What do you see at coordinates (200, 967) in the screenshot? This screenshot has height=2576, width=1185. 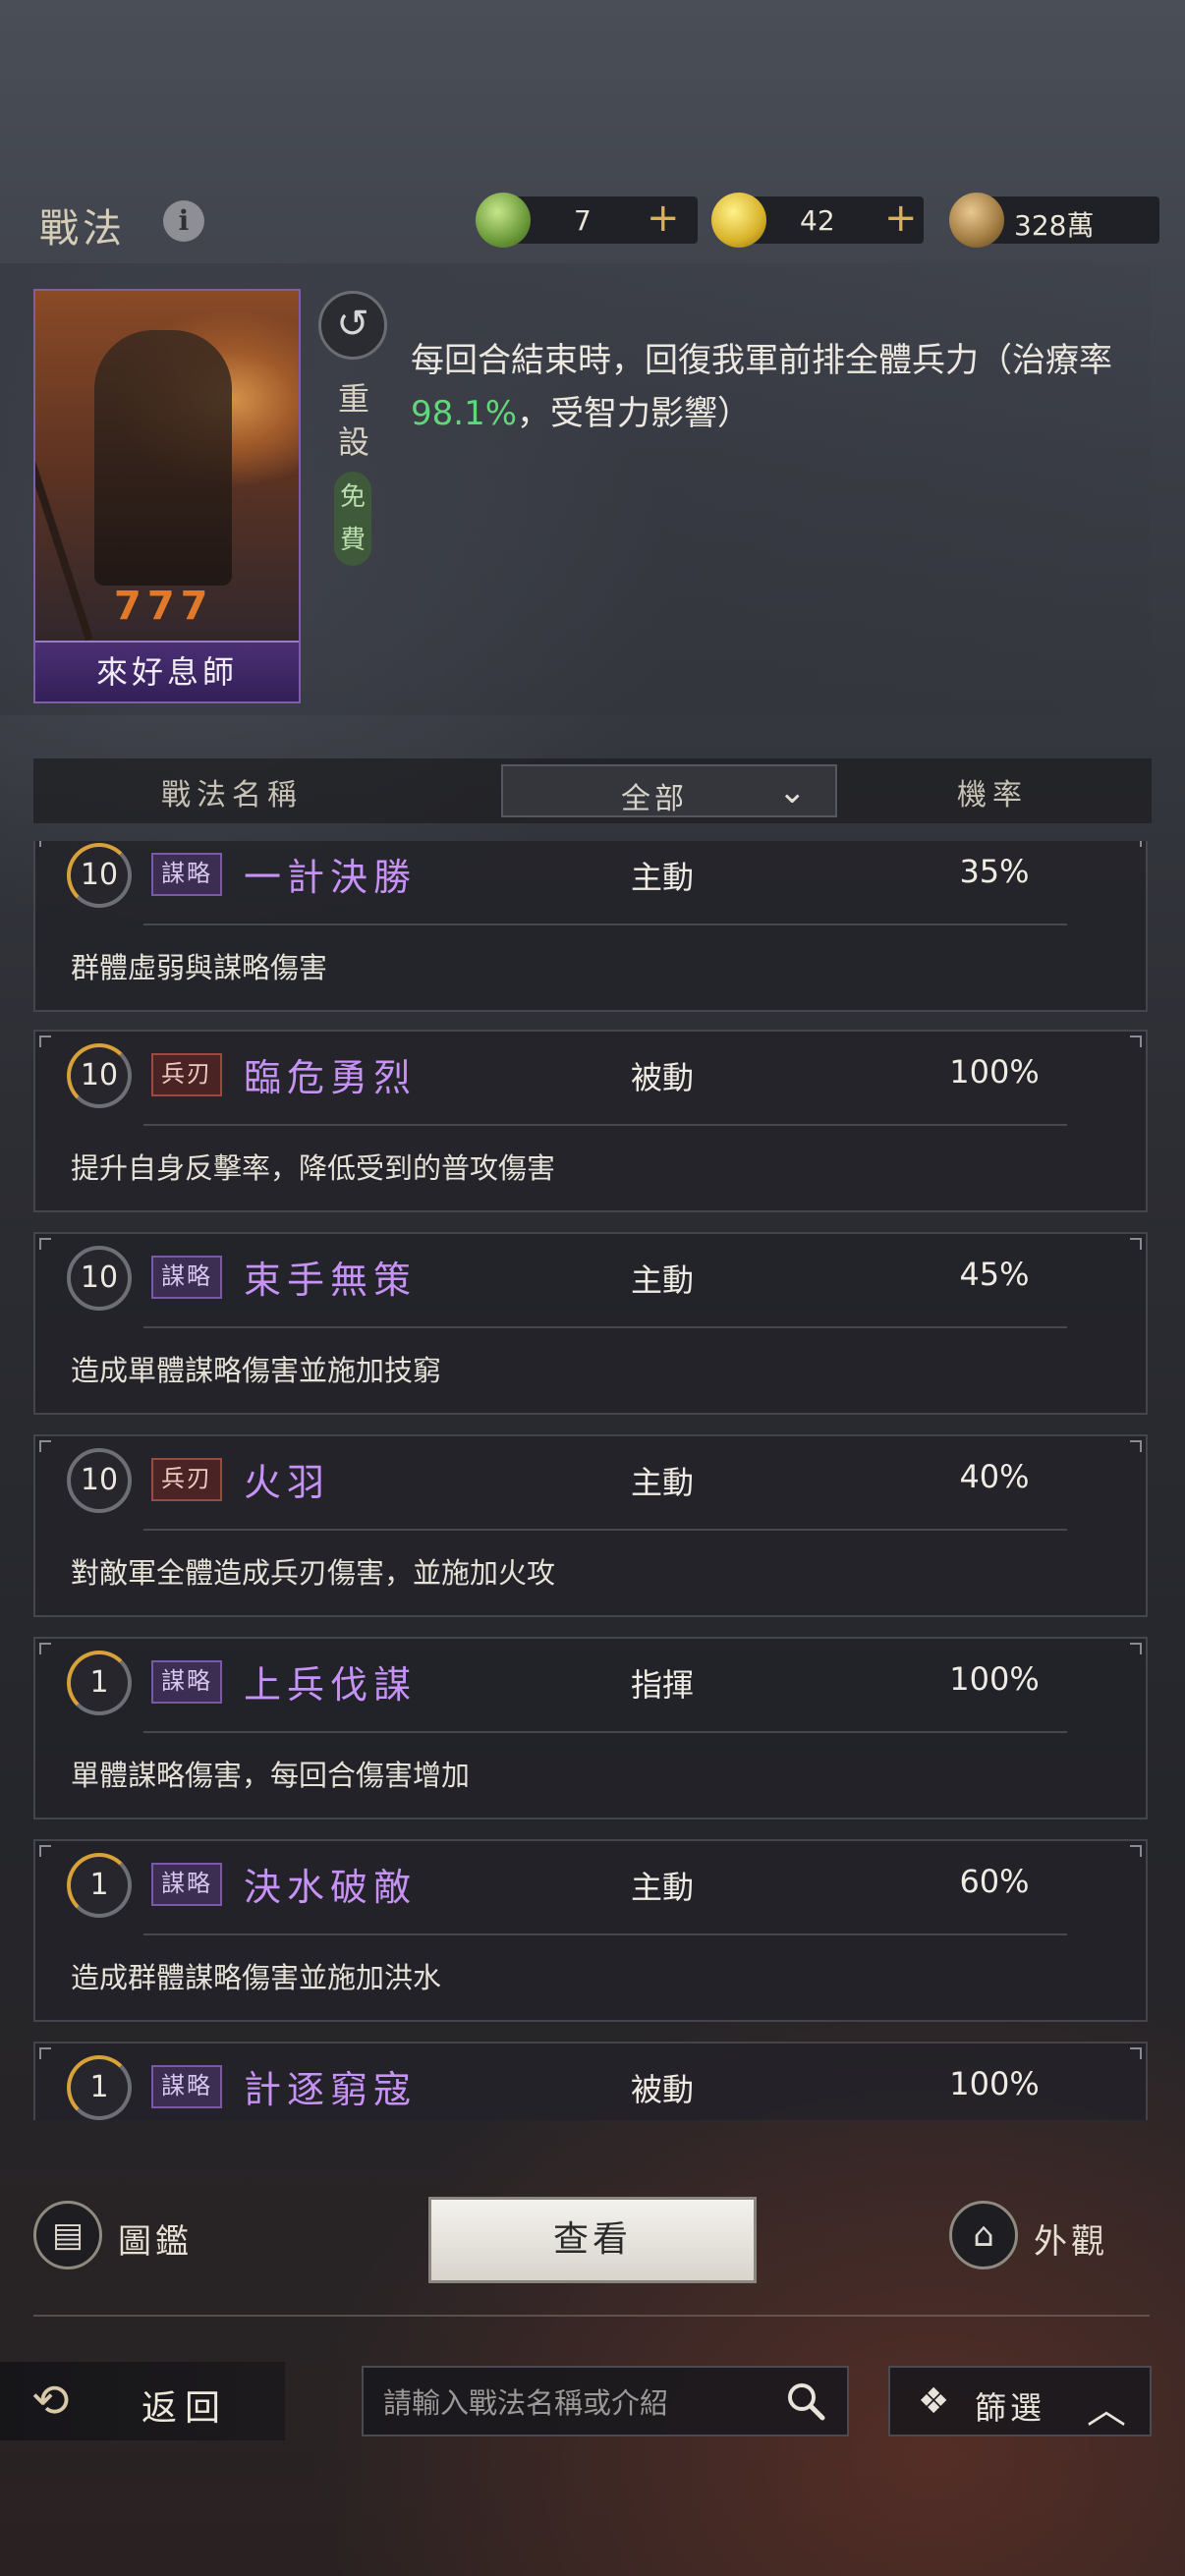 I see `skill-desc: 群體虛弱與謀略傷害` at bounding box center [200, 967].